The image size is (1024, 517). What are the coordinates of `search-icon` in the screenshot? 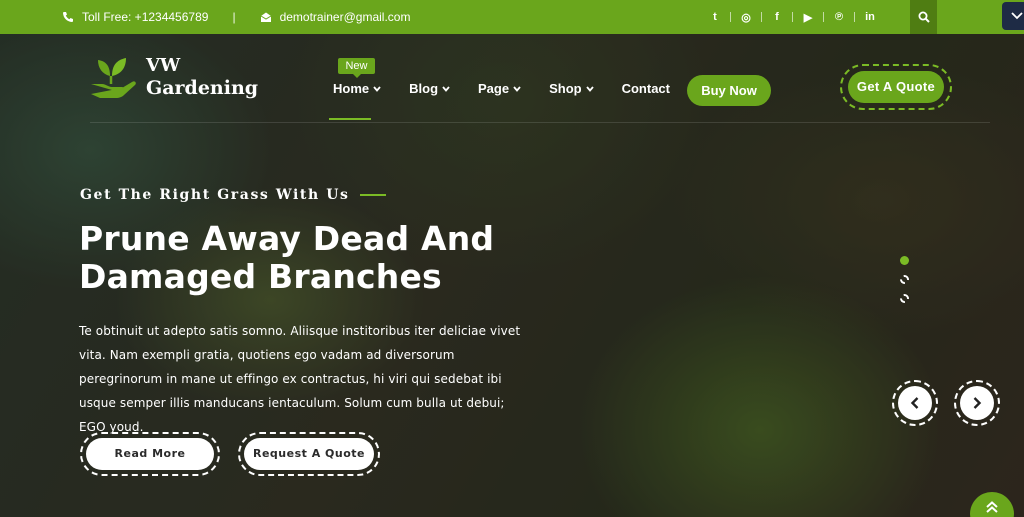 It's located at (924, 17).